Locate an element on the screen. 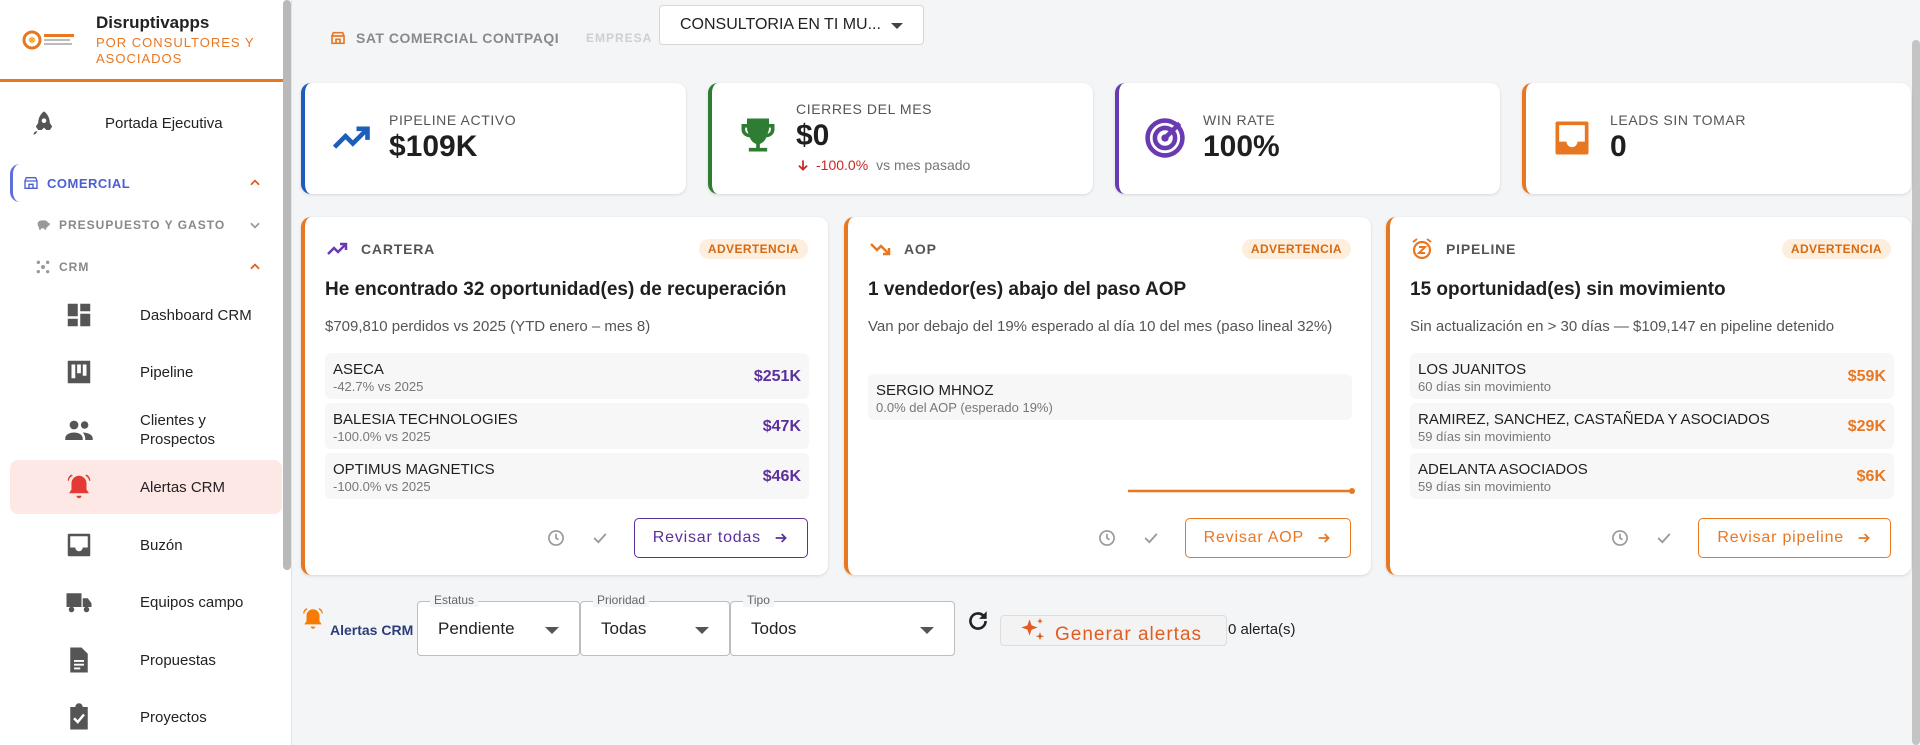  nav-equipos-campo: Equipos campo is located at coordinates (146, 602).